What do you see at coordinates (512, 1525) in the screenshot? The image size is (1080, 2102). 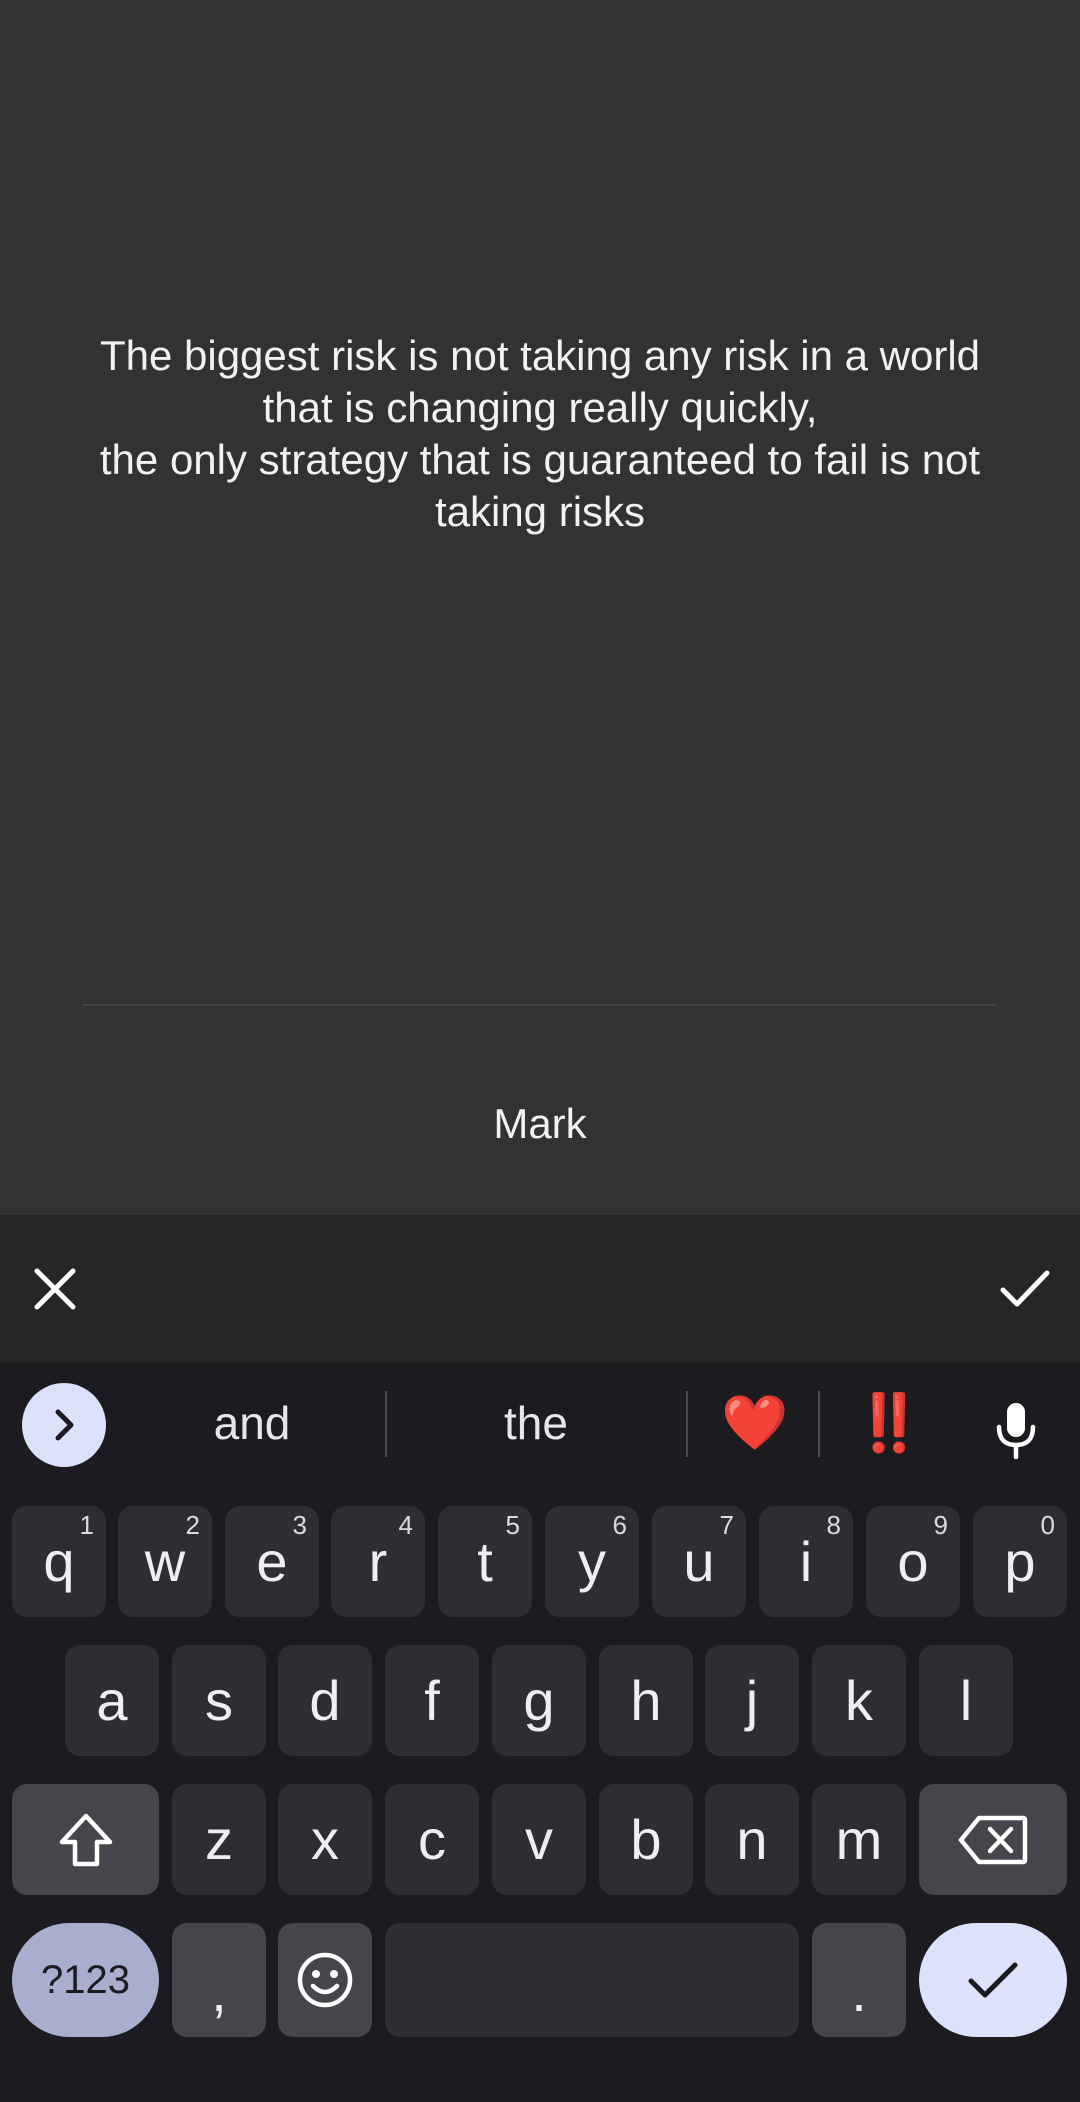 I see `key-hint: 5` at bounding box center [512, 1525].